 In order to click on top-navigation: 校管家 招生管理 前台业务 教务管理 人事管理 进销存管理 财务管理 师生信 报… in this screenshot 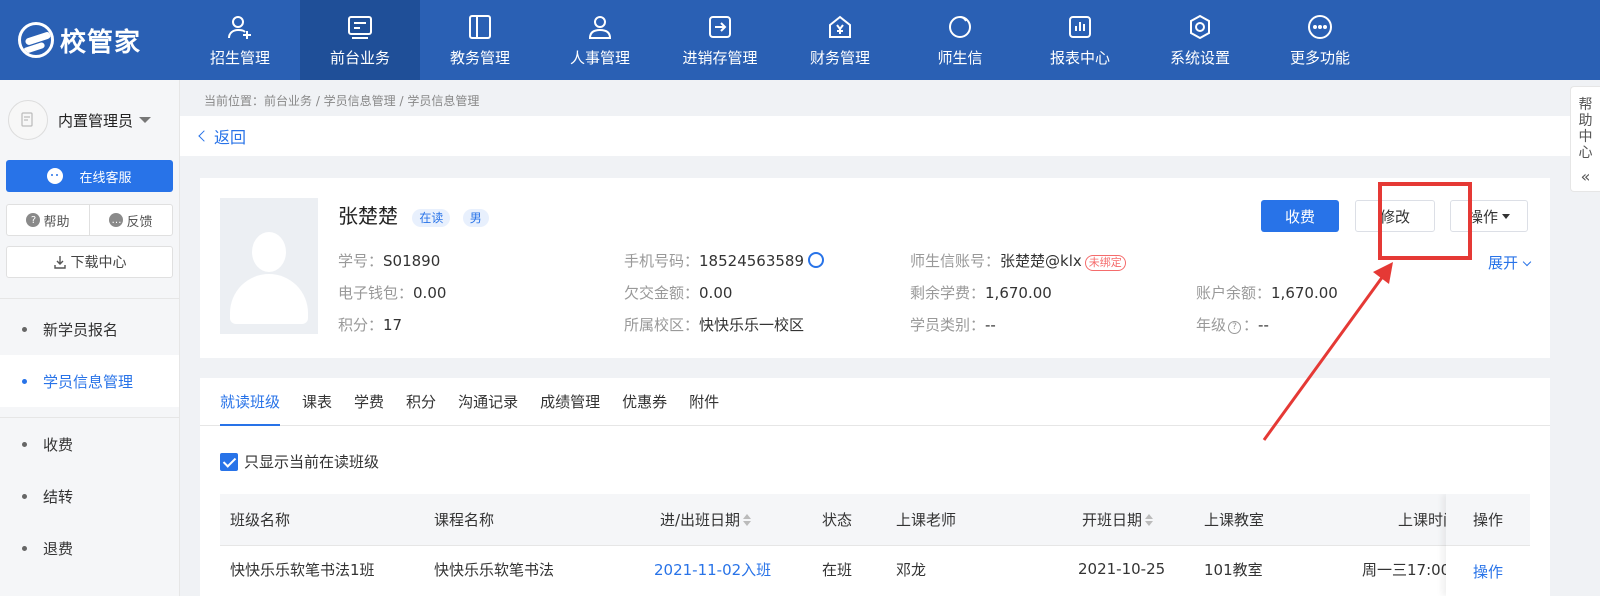, I will do `click(800, 40)`.